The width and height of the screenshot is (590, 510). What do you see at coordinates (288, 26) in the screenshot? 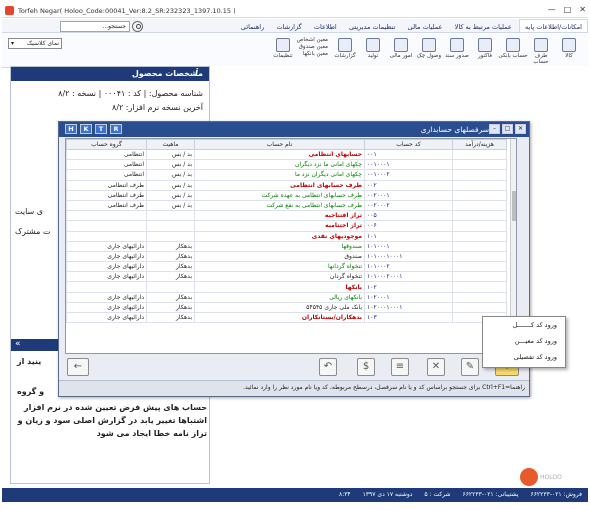
I see `tab-reports: گزارشات` at bounding box center [288, 26].